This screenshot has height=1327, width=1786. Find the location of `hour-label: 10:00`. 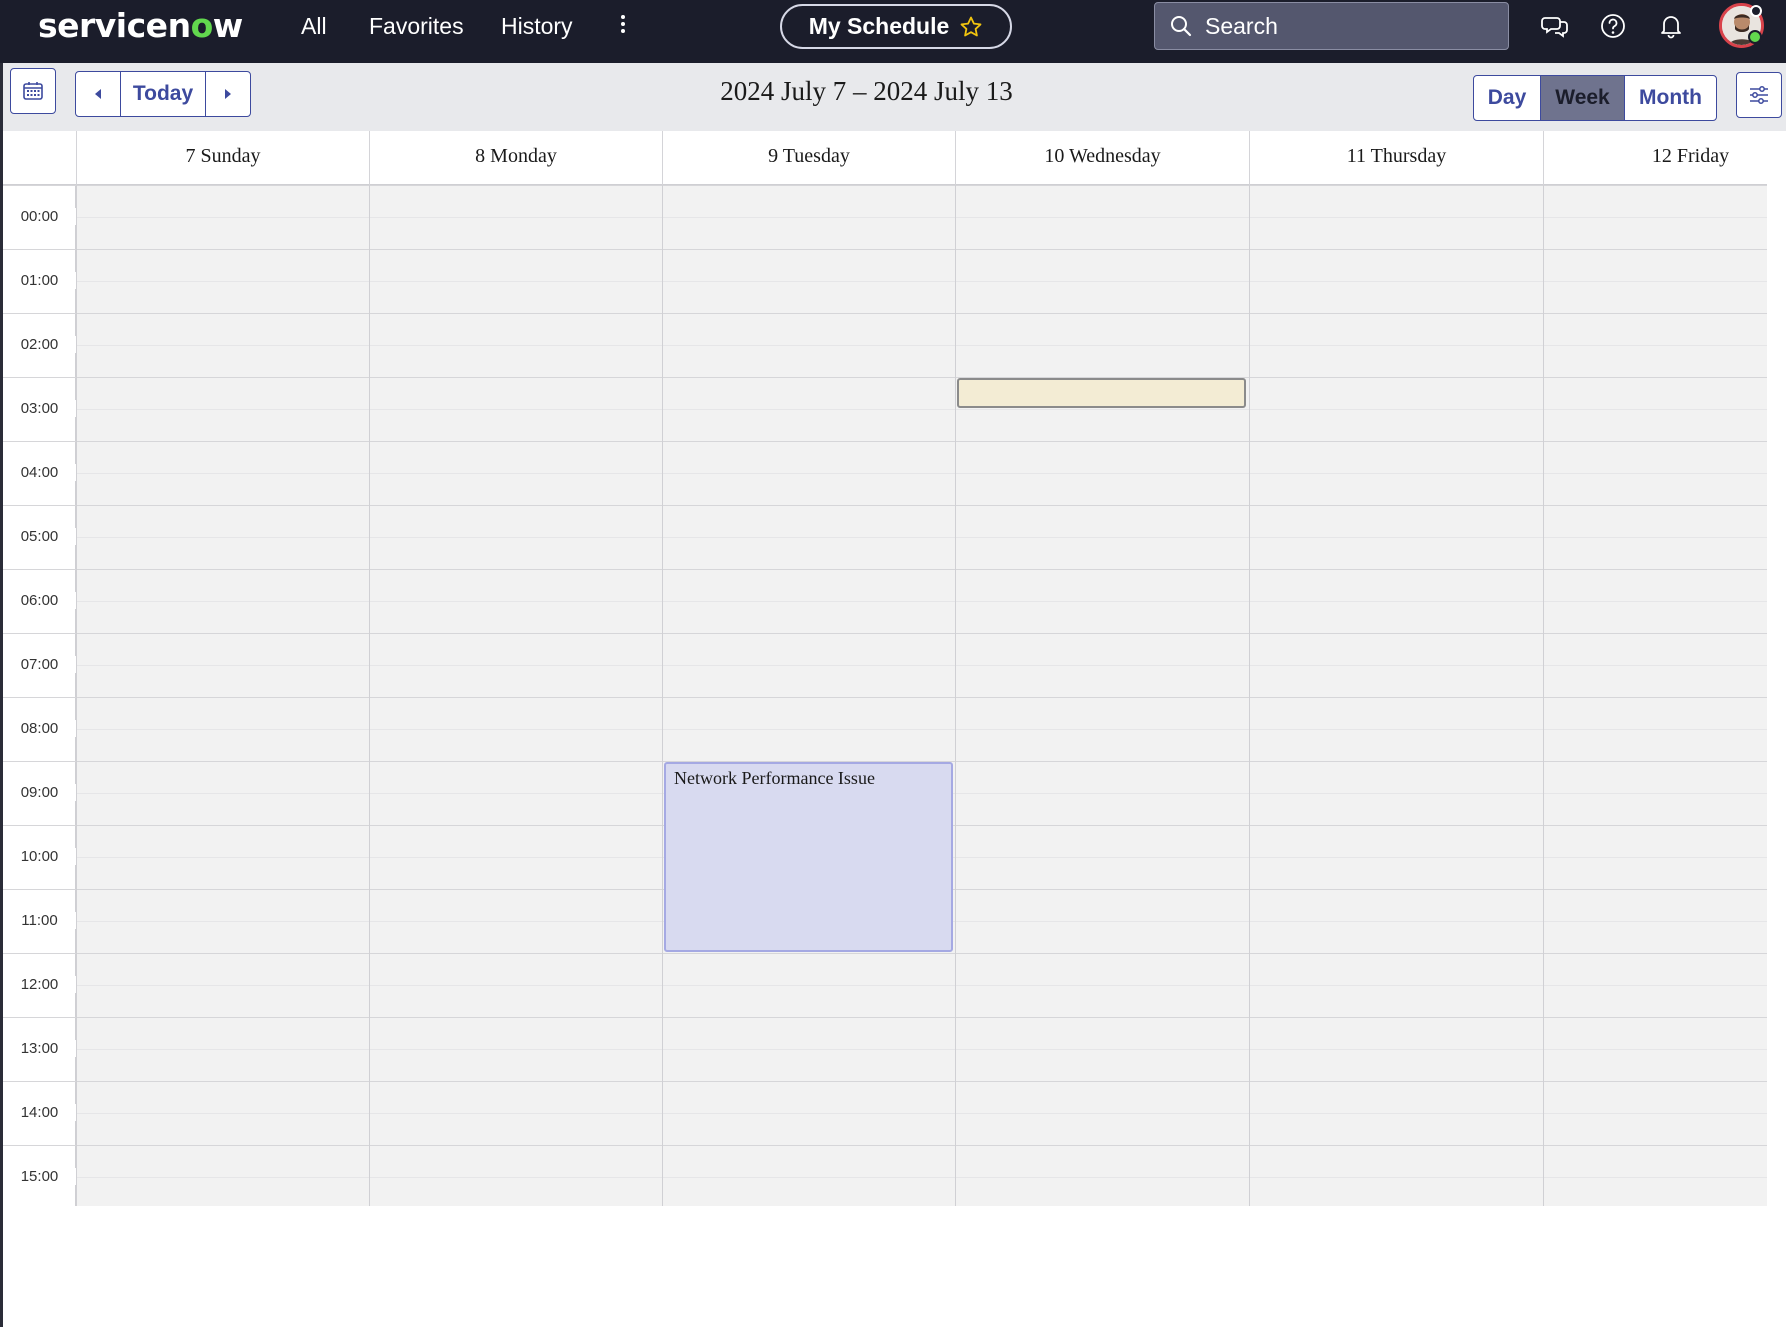

hour-label: 10:00 is located at coordinates (39, 856).